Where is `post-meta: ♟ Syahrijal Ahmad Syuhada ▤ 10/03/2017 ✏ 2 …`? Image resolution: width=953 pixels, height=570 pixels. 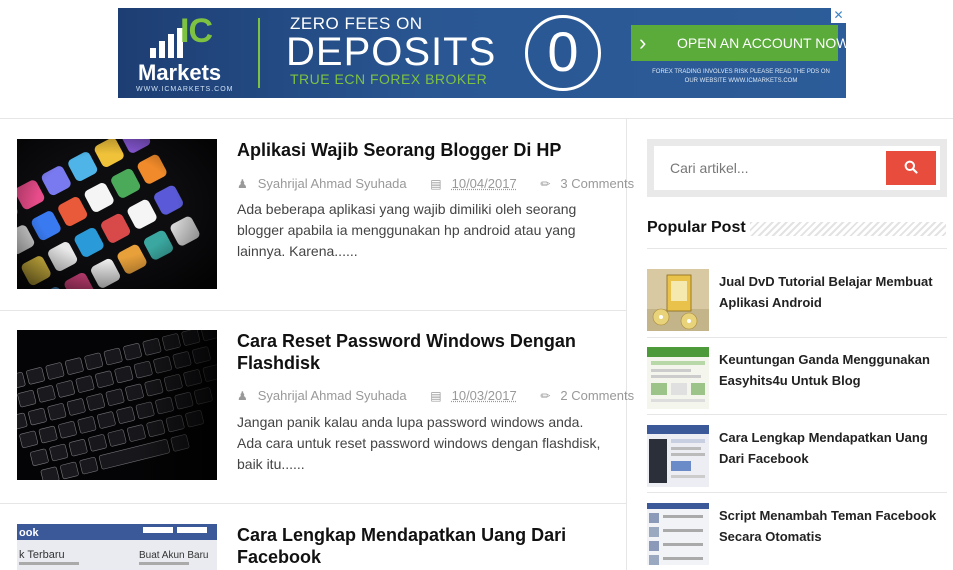
post-meta: ♟ Syahrijal Ahmad Syuhada ▤ 10/03/2017 ✏ 2 … is located at coordinates (445, 395).